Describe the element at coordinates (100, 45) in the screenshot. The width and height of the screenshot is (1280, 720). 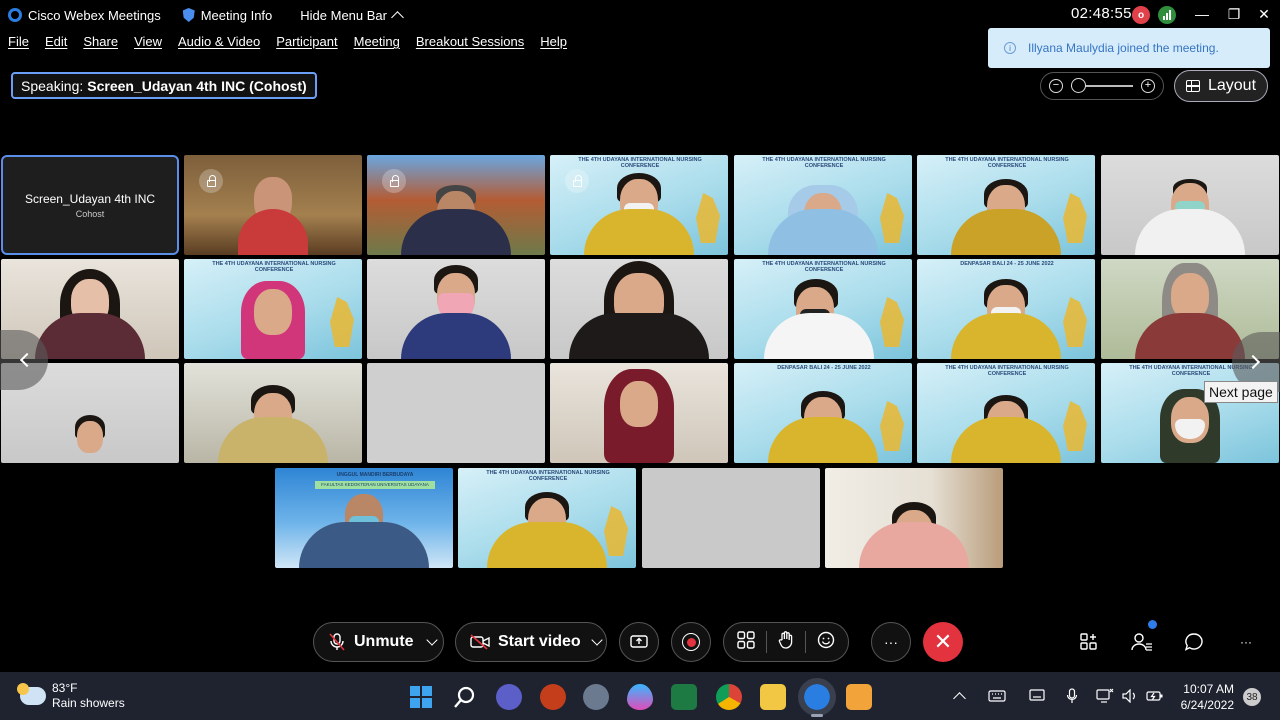
I see `menu-share: Share` at that location.